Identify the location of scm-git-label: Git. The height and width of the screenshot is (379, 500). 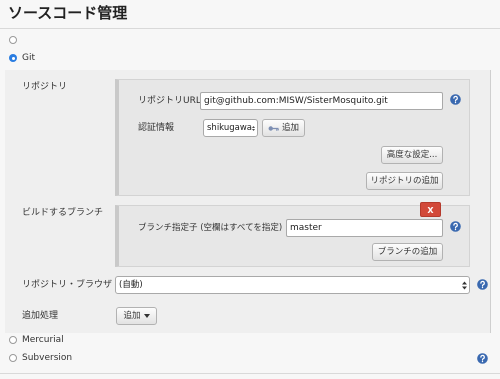
(28, 58).